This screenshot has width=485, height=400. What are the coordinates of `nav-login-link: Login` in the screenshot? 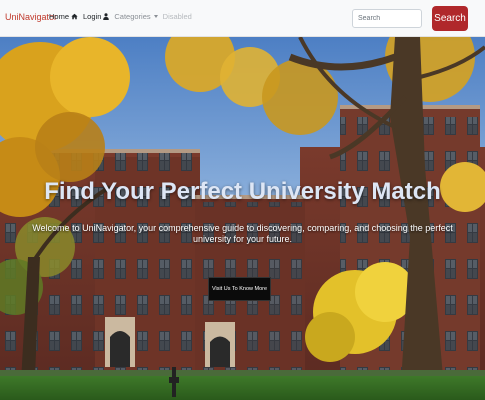 It's located at (96, 16).